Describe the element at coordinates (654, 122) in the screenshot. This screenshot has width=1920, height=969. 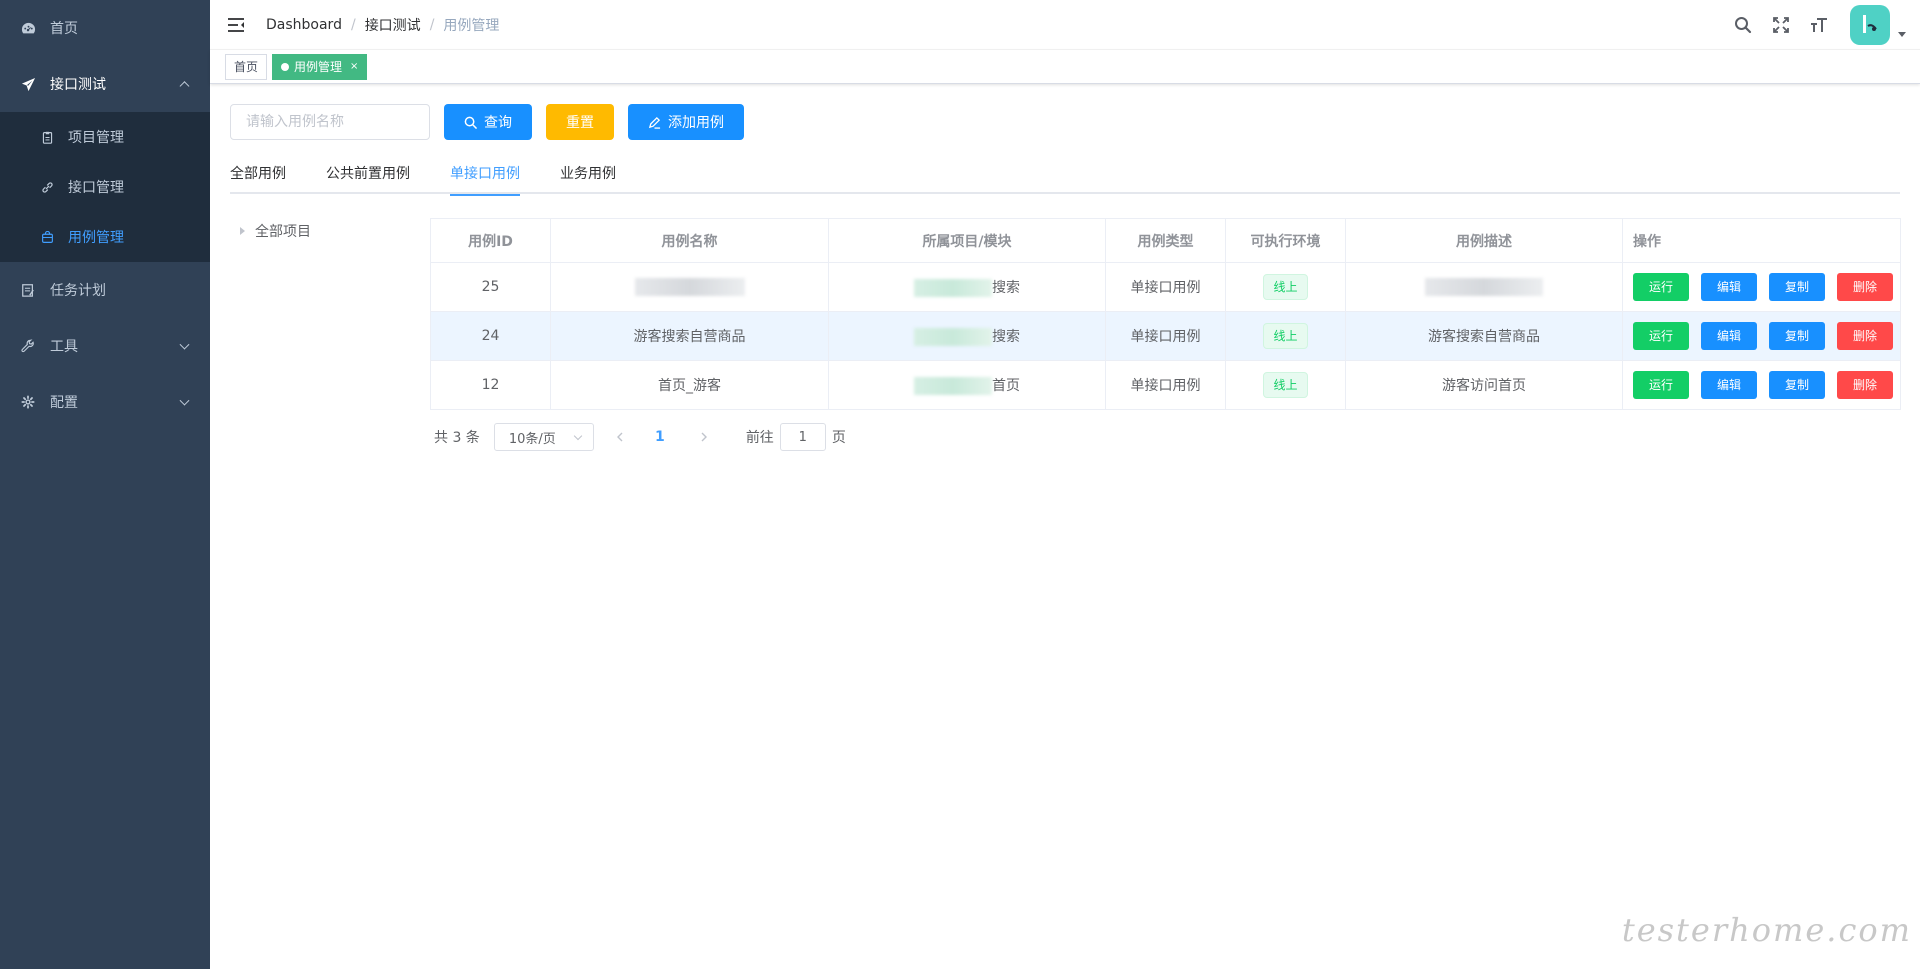
I see `edit-icon` at that location.